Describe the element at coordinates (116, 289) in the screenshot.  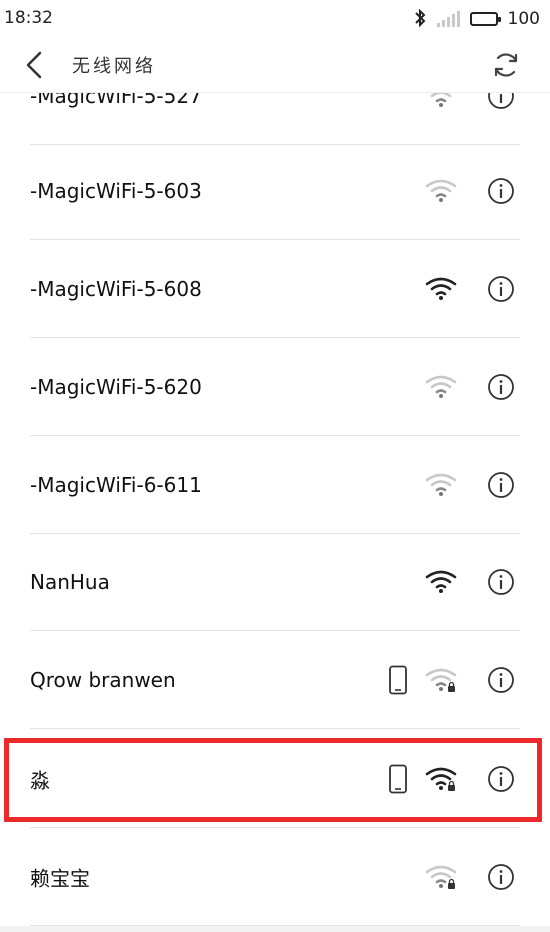
I see `network-name: -MagicWiFi-5-608` at that location.